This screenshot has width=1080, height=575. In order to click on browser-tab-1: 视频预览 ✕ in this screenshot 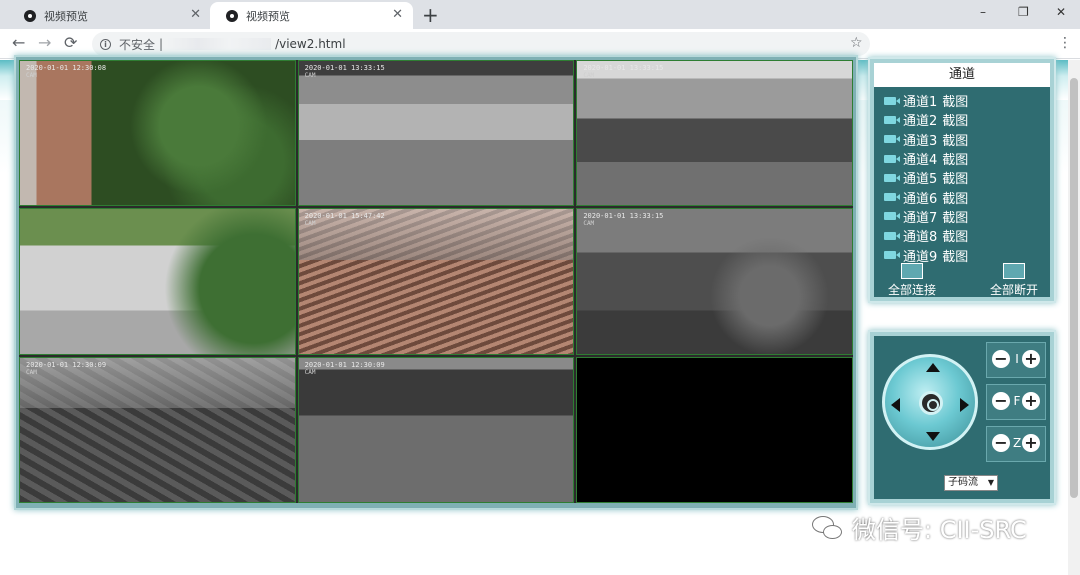, I will do `click(109, 15)`.